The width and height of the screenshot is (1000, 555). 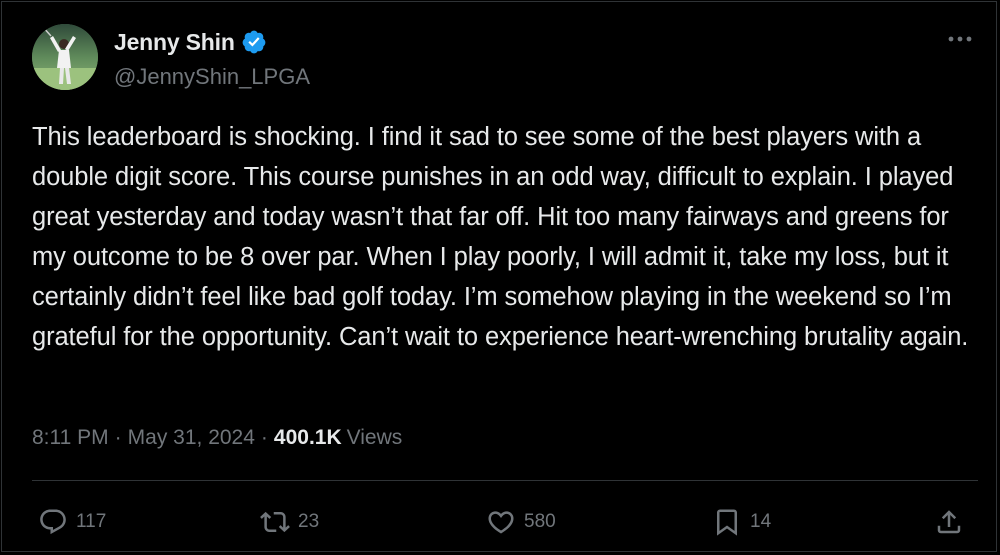 I want to click on reply-count: 117, so click(x=91, y=521).